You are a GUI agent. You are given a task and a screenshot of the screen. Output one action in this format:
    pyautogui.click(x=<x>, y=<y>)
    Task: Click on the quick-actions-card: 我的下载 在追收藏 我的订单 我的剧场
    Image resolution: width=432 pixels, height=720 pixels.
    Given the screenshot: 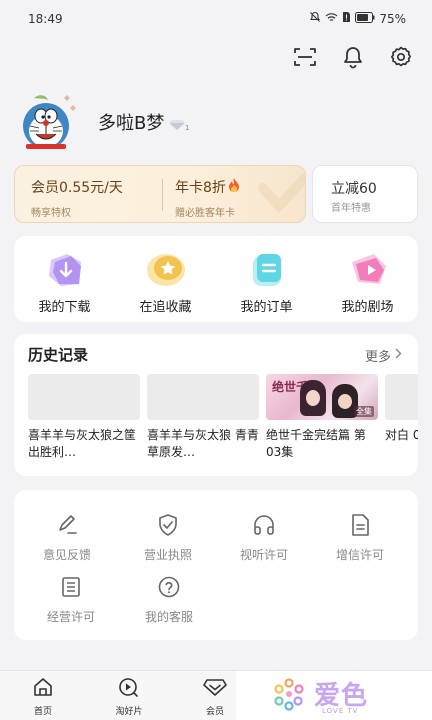 What is the action you would take?
    pyautogui.click(x=216, y=279)
    